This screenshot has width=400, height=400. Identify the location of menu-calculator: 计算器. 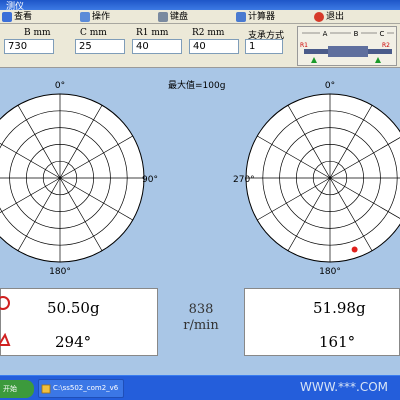
(255, 17).